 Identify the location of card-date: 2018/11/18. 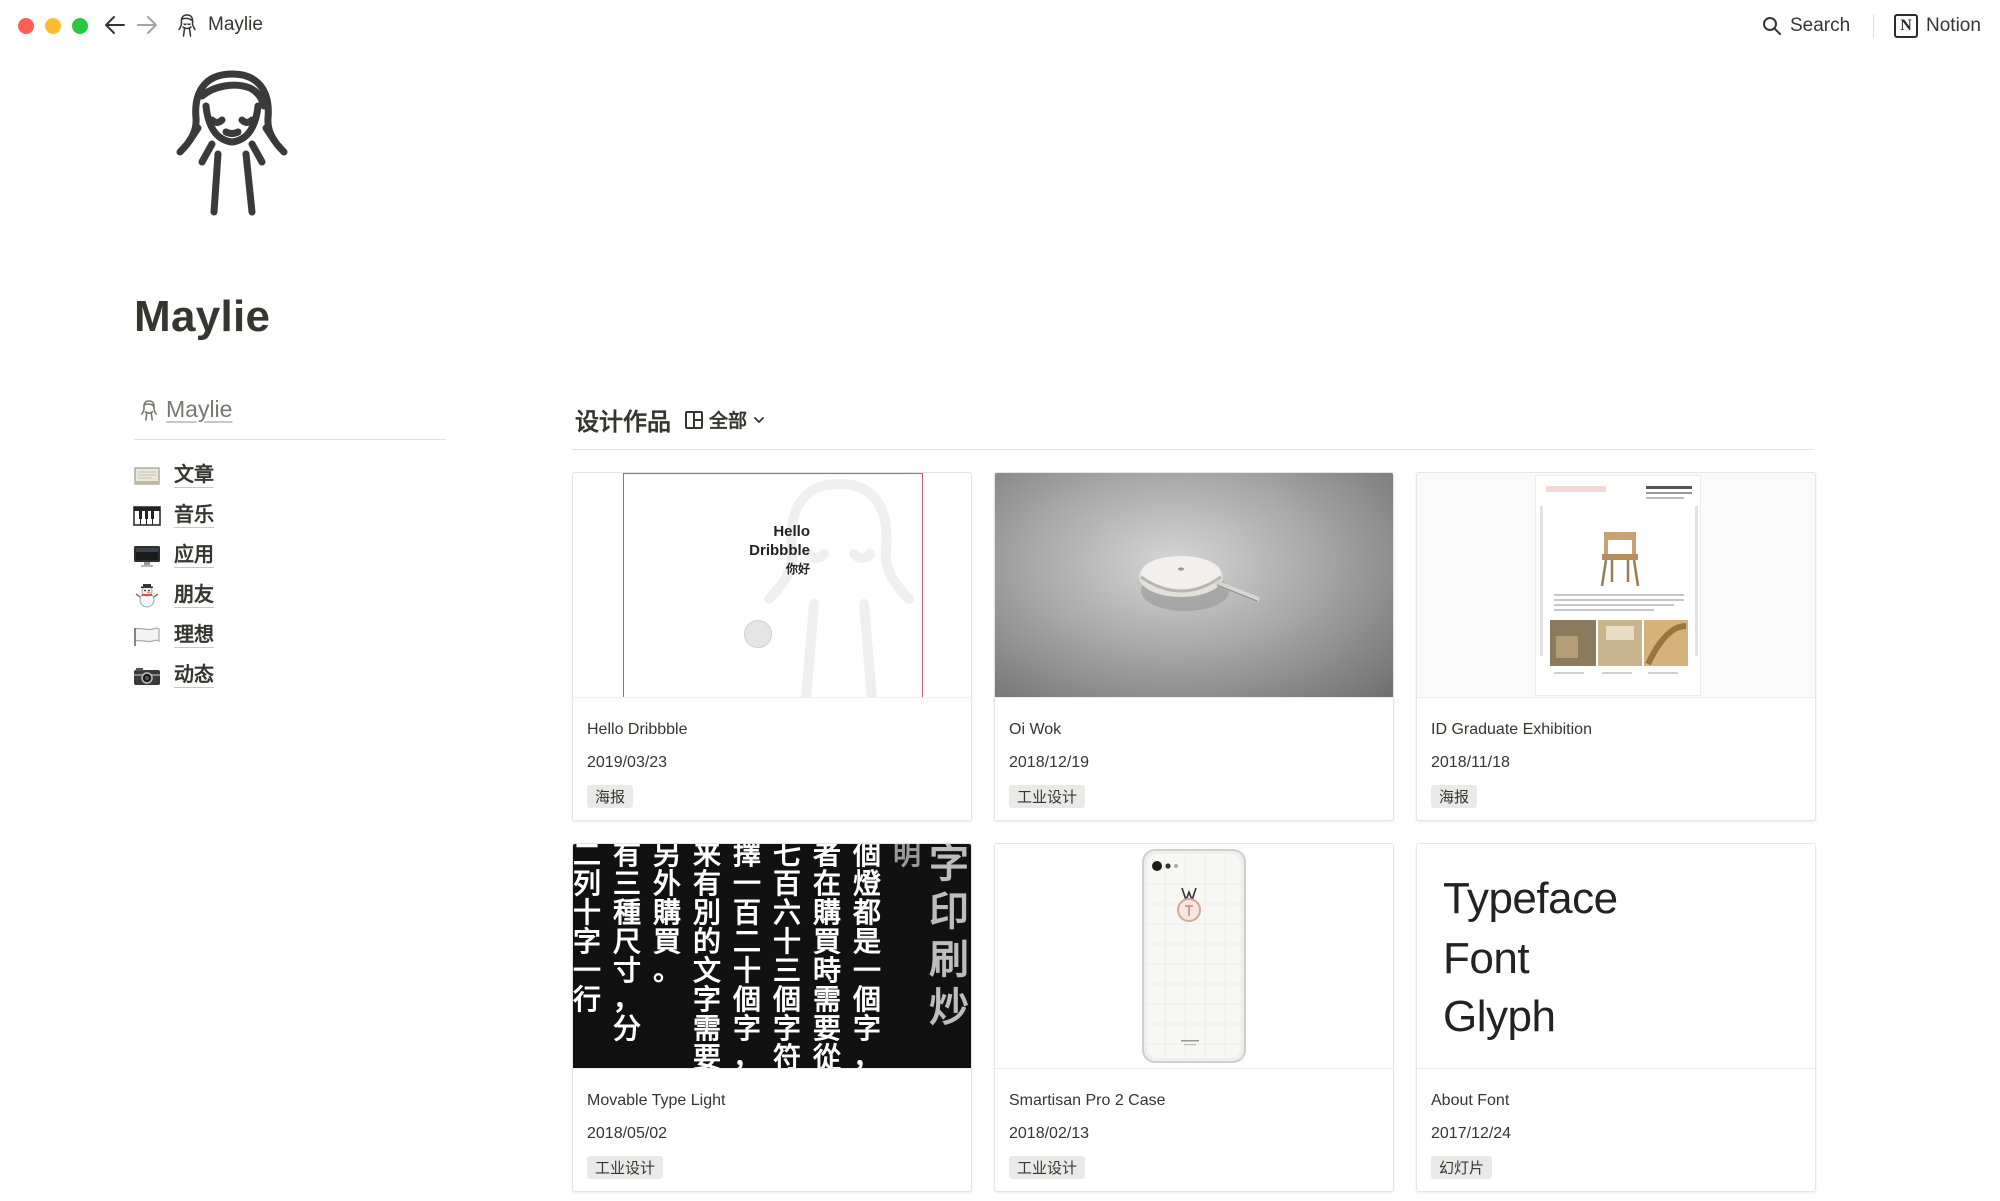
(1470, 762).